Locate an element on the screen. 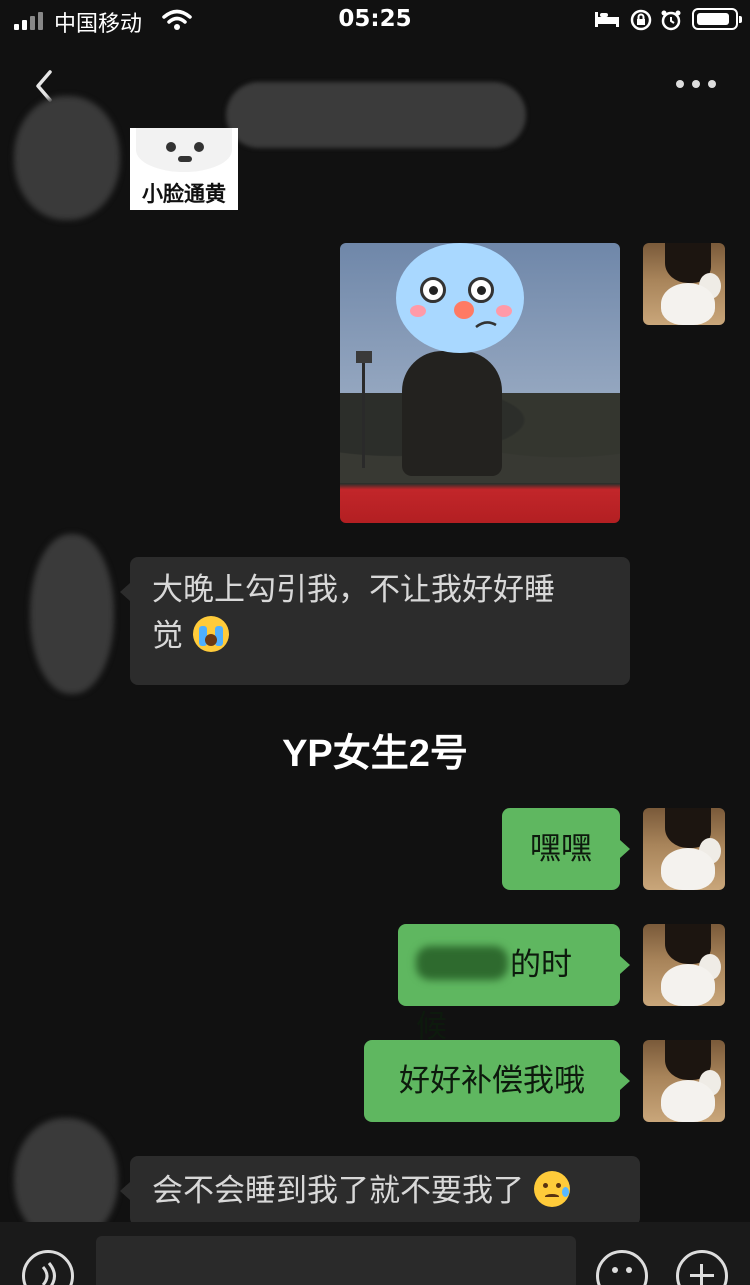 Image resolution: width=750 pixels, height=1285 pixels. message-text-line2: 觉 is located at coordinates (167, 636).